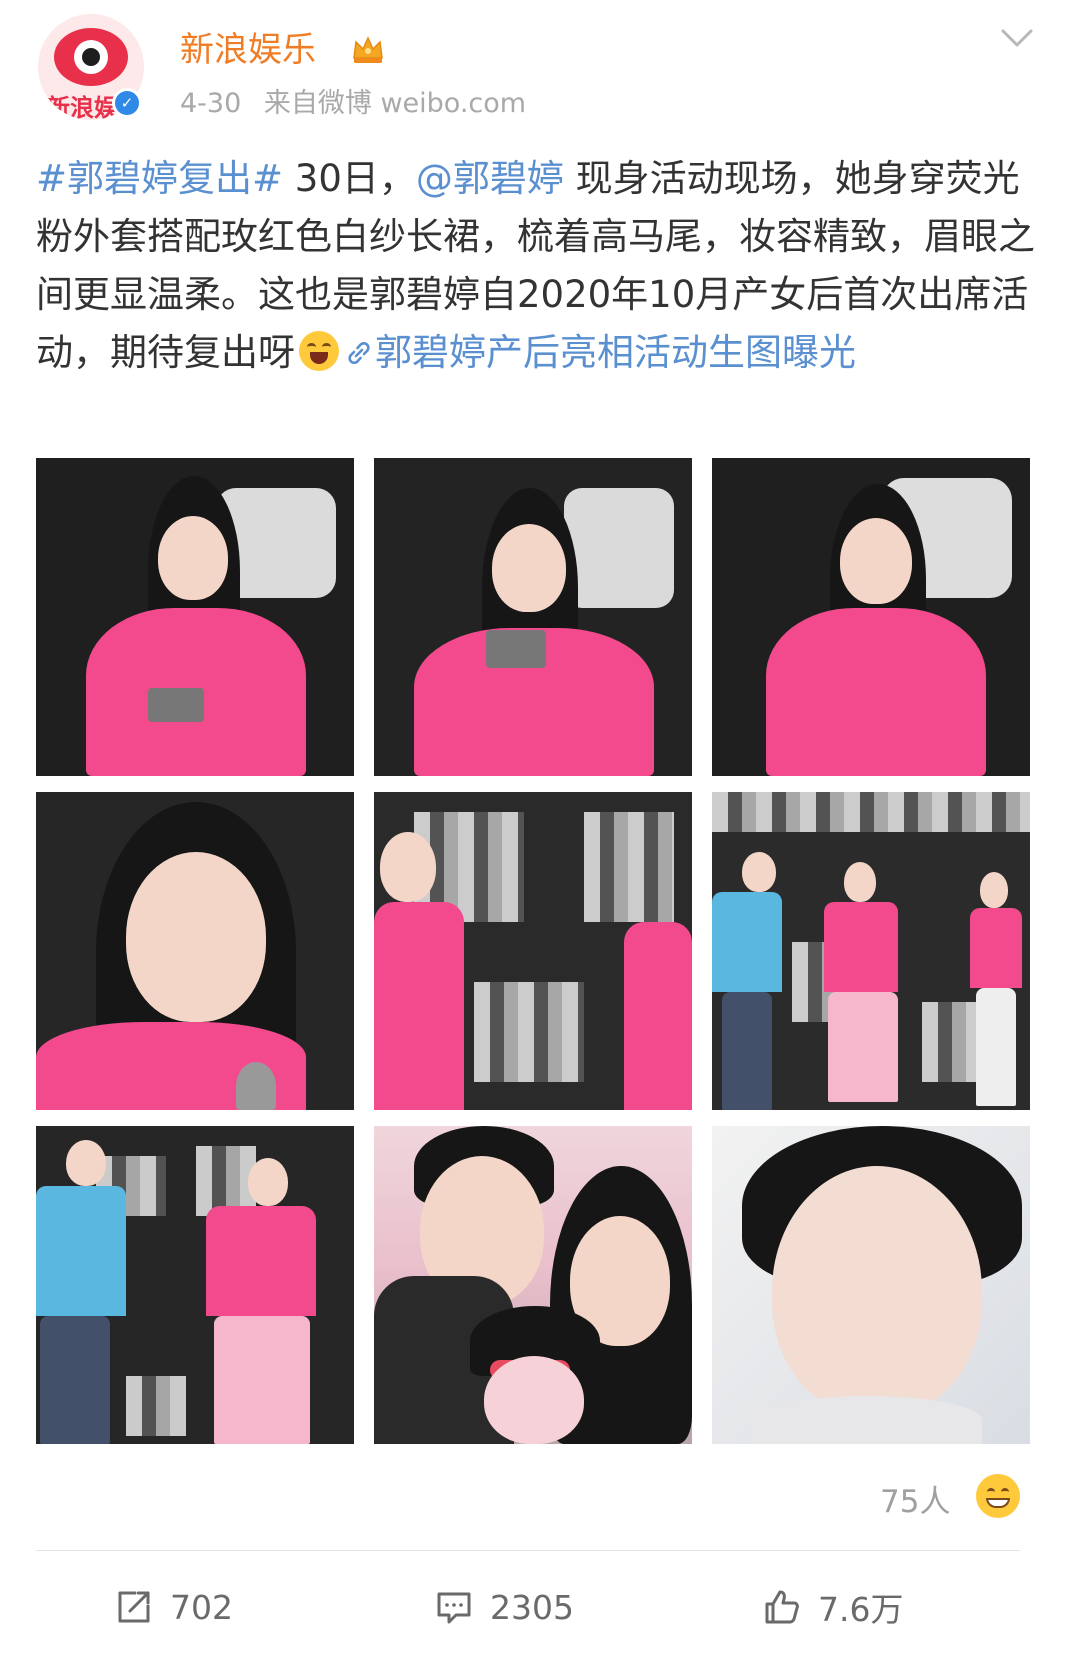 The image size is (1080, 1678). I want to click on post-date: 4-30, so click(211, 103).